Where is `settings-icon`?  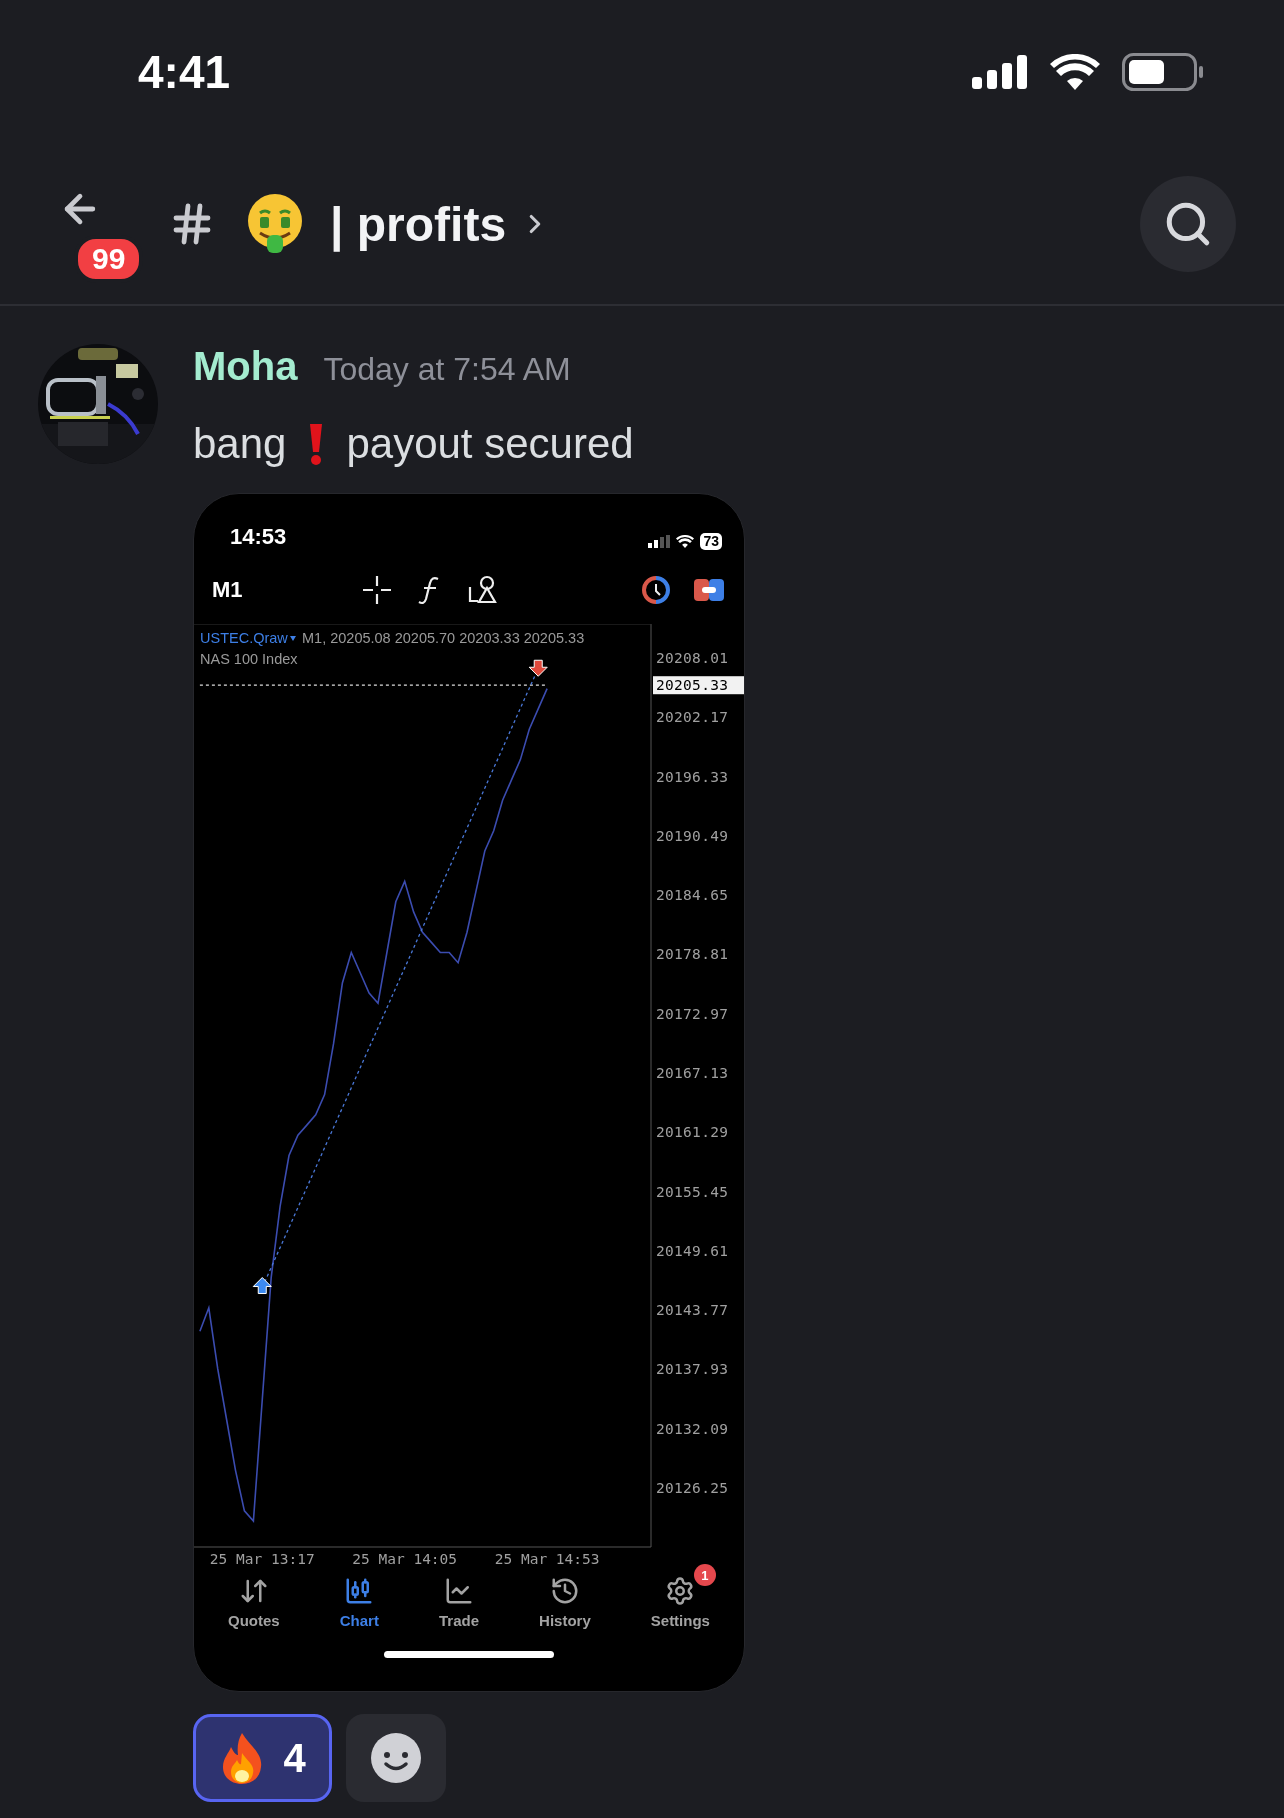 settings-icon is located at coordinates (680, 1591).